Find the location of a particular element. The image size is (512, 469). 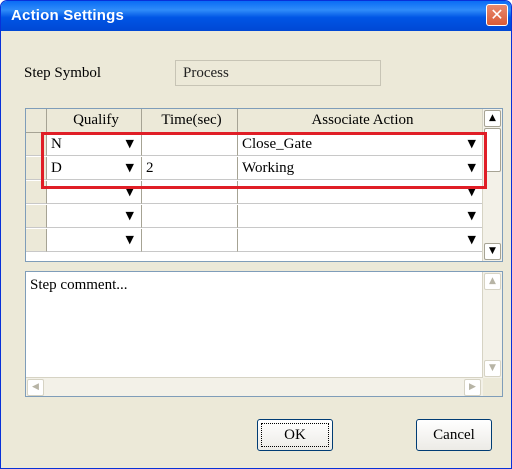

title-bar: Action Settings ✕ is located at coordinates (256, 16).